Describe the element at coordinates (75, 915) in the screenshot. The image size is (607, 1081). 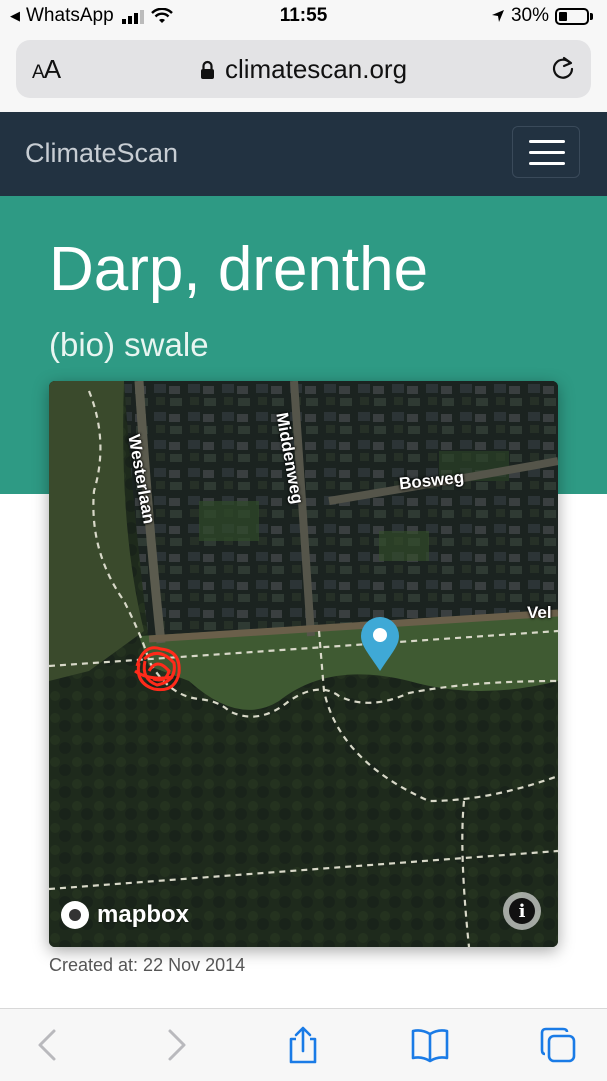
I see `mapbox-logo-icon` at that location.